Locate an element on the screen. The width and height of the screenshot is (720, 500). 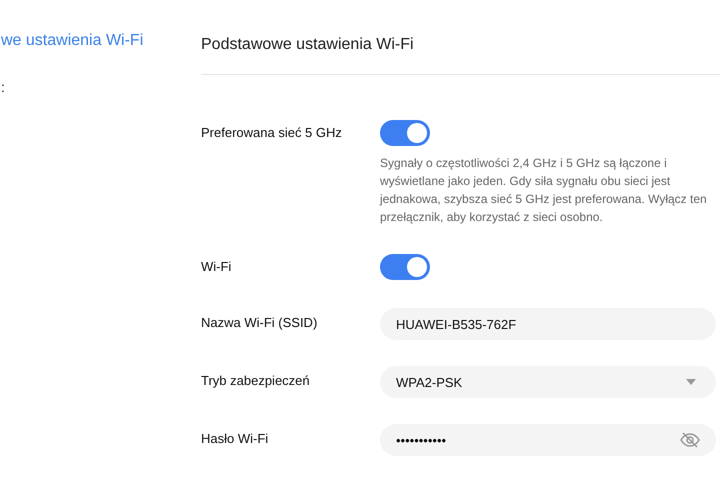
sidebar-item: we ustawienia Wi-Fi is located at coordinates (86, 41).